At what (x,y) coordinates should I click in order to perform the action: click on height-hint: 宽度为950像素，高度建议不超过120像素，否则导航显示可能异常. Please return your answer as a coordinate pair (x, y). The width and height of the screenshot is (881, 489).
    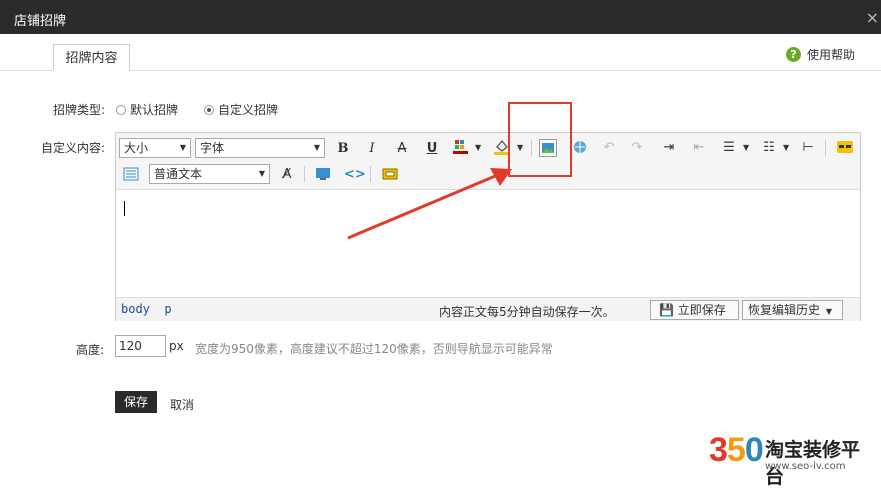
    Looking at the image, I should click on (374, 349).